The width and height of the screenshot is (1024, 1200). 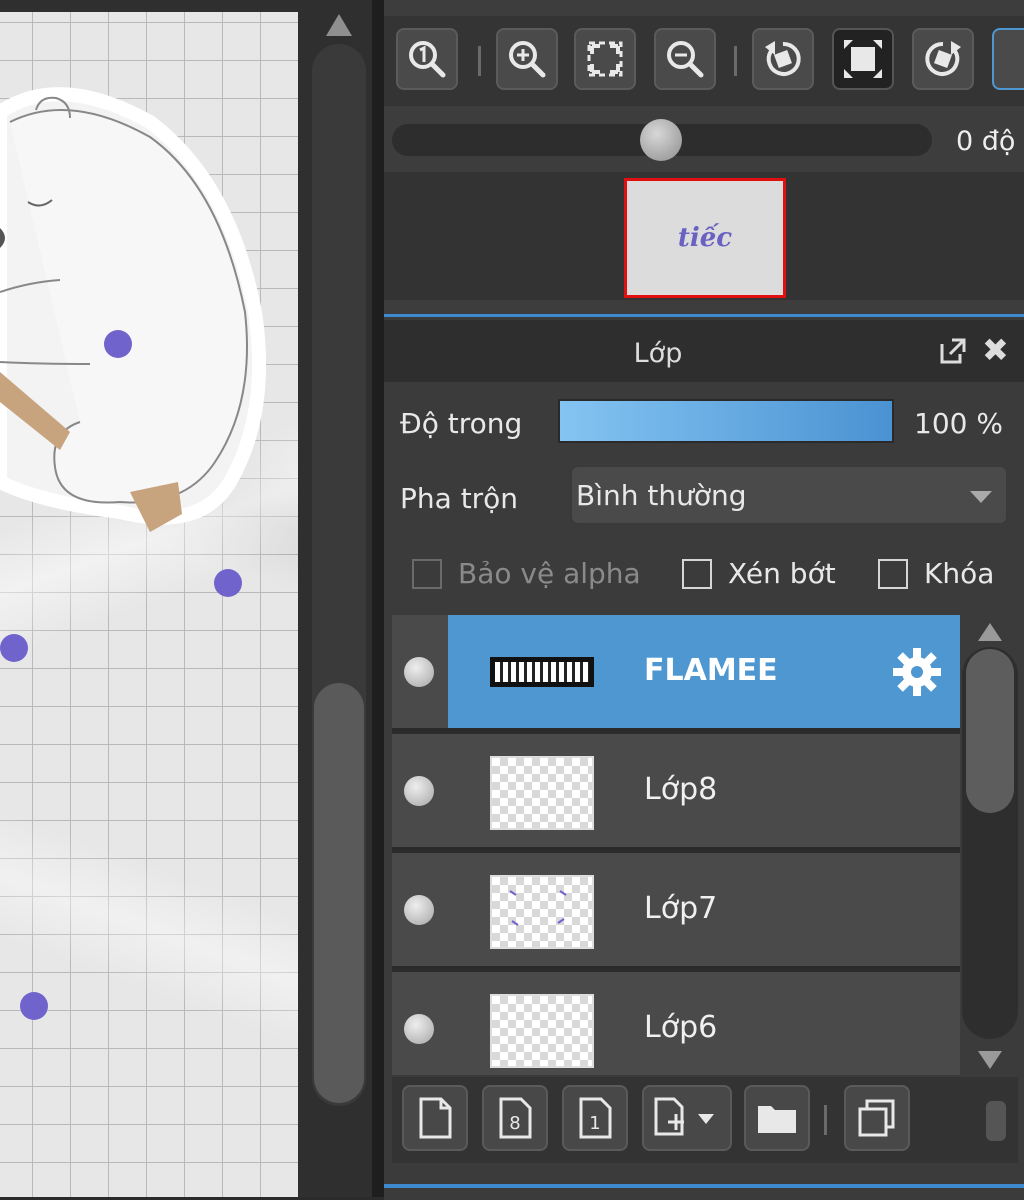 What do you see at coordinates (658, 353) in the screenshot?
I see `layer-panel-title: Lớp` at bounding box center [658, 353].